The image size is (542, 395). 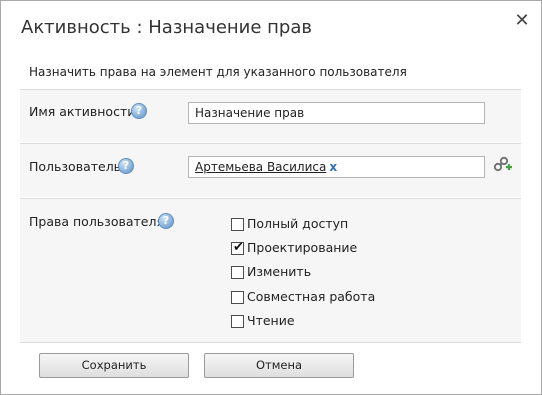 What do you see at coordinates (114, 365) in the screenshot?
I see `save-button: Сохранить` at bounding box center [114, 365].